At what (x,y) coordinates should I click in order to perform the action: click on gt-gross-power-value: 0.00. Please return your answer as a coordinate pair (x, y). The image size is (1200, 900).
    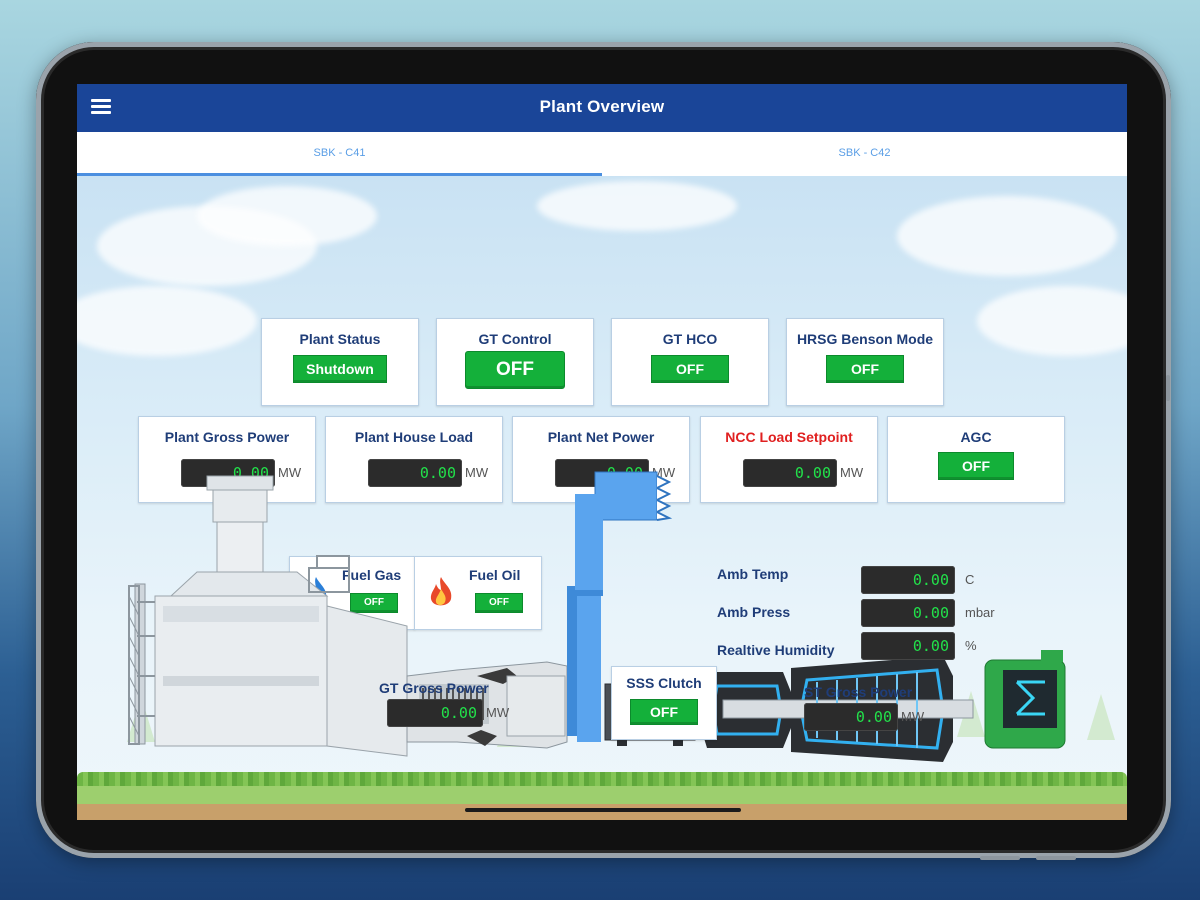
    Looking at the image, I should click on (435, 713).